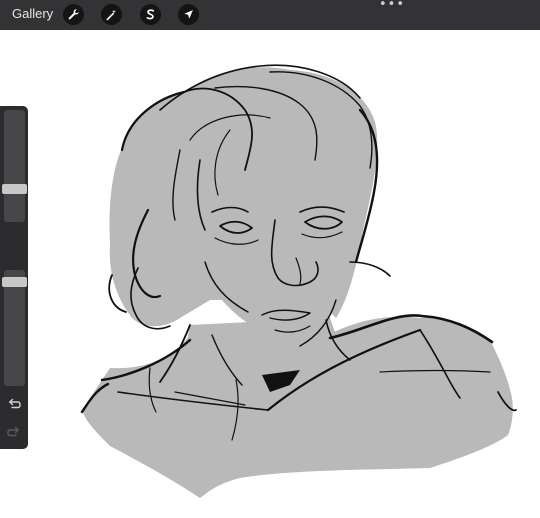 The image size is (540, 518). I want to click on arrow-cursor-icon, so click(188, 14).